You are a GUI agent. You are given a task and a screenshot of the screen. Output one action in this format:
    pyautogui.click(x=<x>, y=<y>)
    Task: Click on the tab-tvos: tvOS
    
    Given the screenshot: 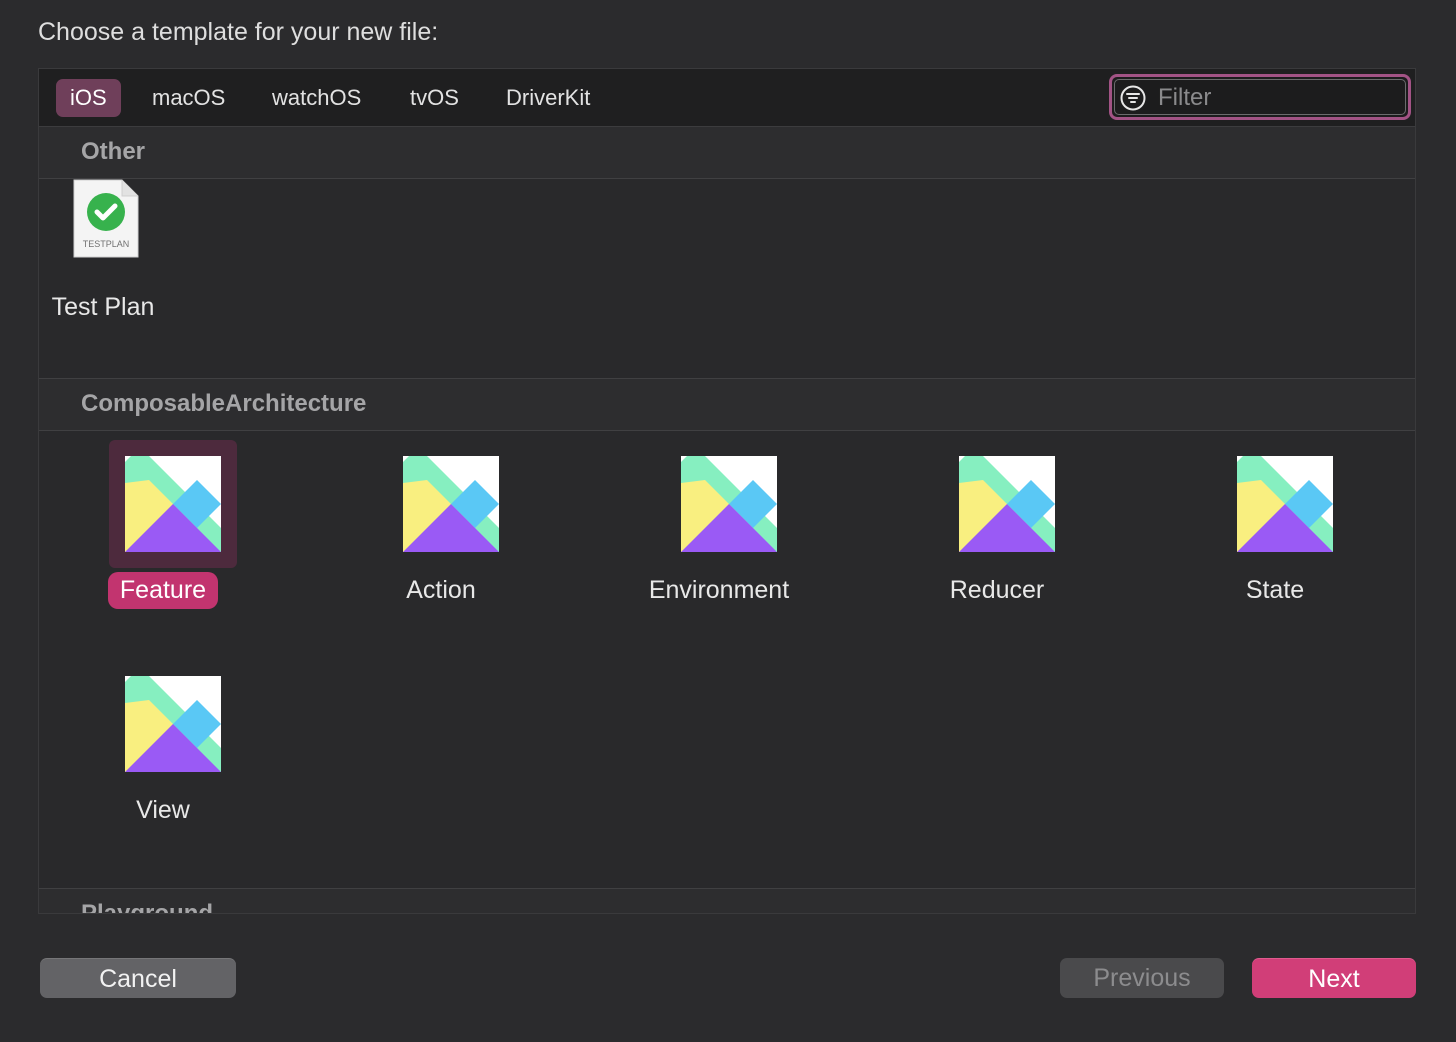 What is the action you would take?
    pyautogui.click(x=434, y=98)
    